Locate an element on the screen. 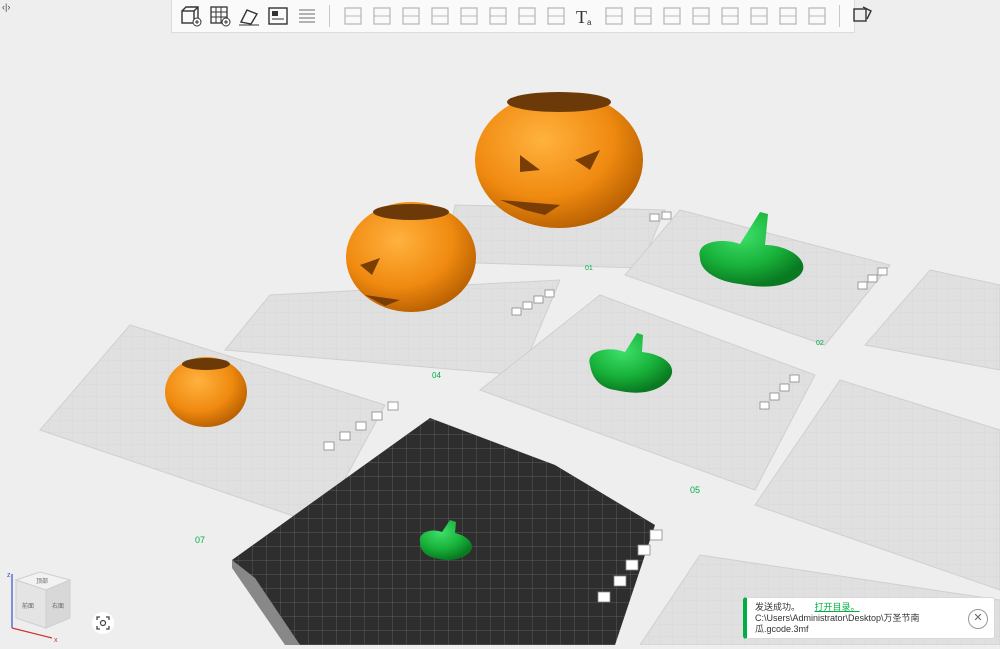  explode-button is located at coordinates (862, 16).